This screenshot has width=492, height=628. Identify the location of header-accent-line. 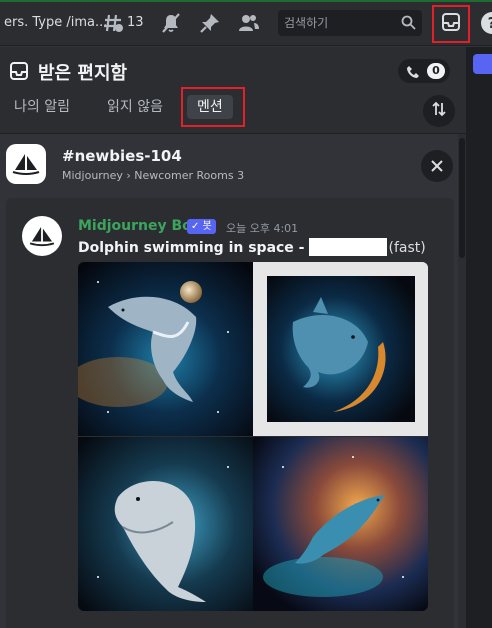
(246, 1).